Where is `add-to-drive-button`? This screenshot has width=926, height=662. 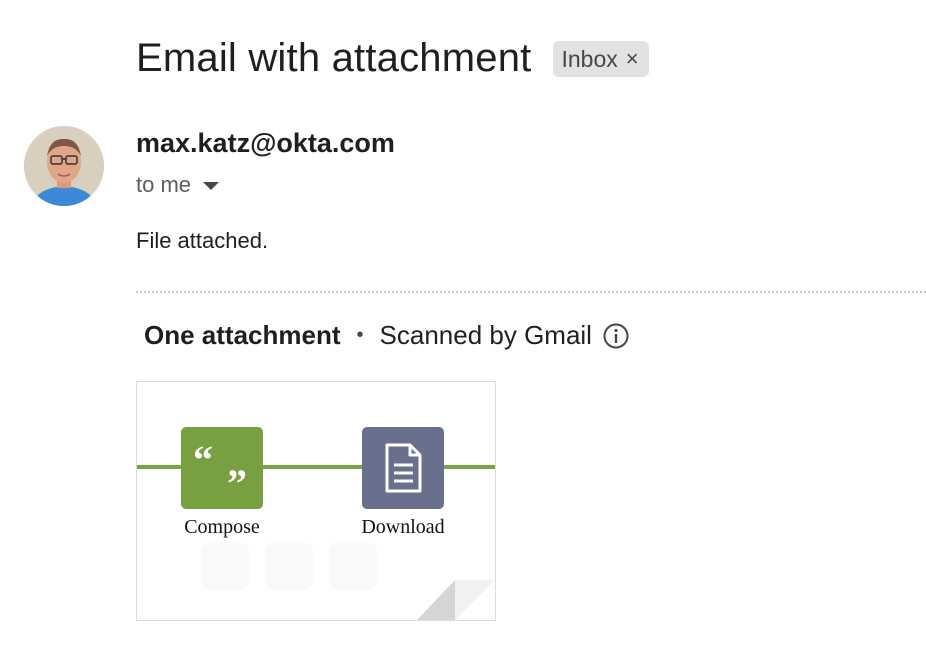 add-to-drive-button is located at coordinates (289, 566).